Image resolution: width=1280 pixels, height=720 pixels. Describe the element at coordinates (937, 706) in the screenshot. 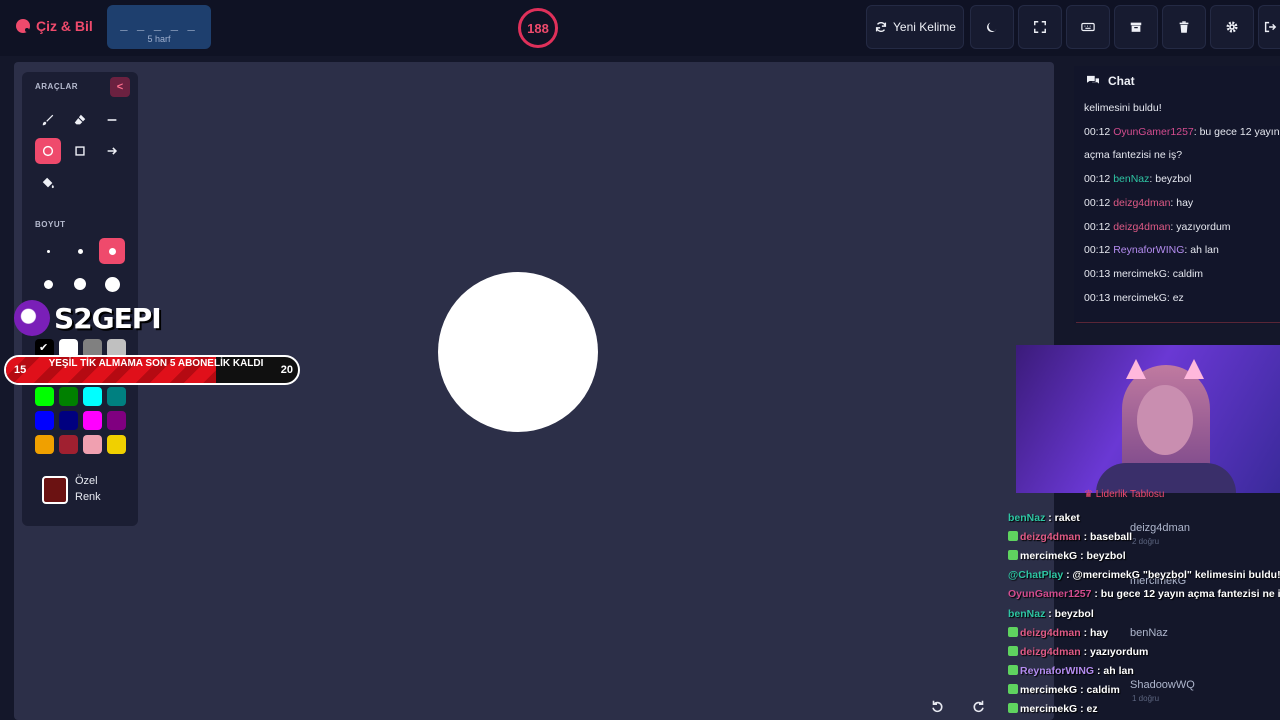

I see `undo-button` at that location.